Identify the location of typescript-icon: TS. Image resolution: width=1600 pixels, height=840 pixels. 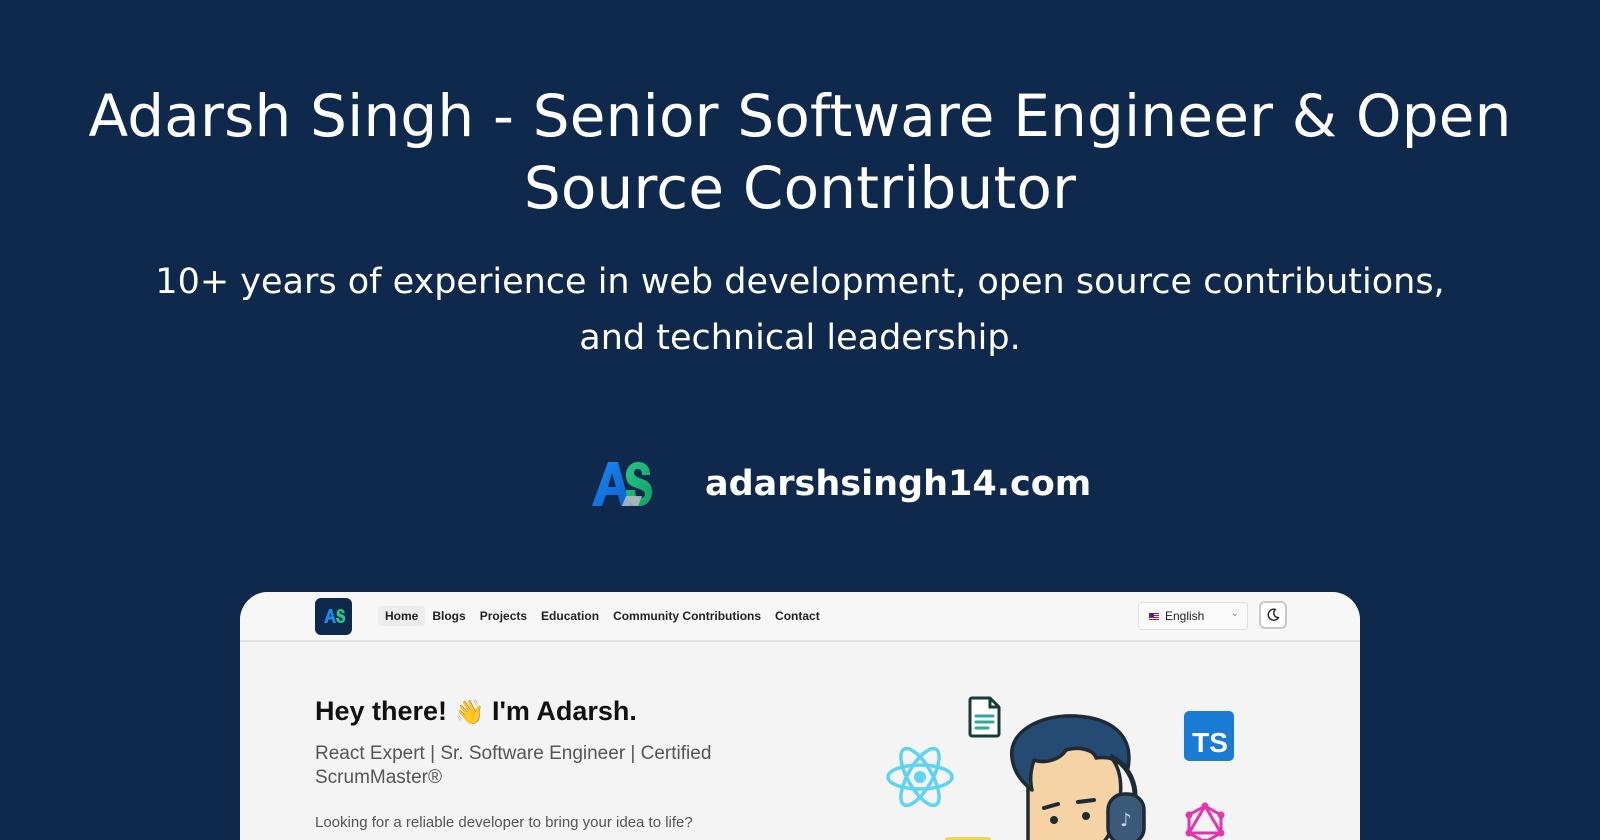
(1209, 736).